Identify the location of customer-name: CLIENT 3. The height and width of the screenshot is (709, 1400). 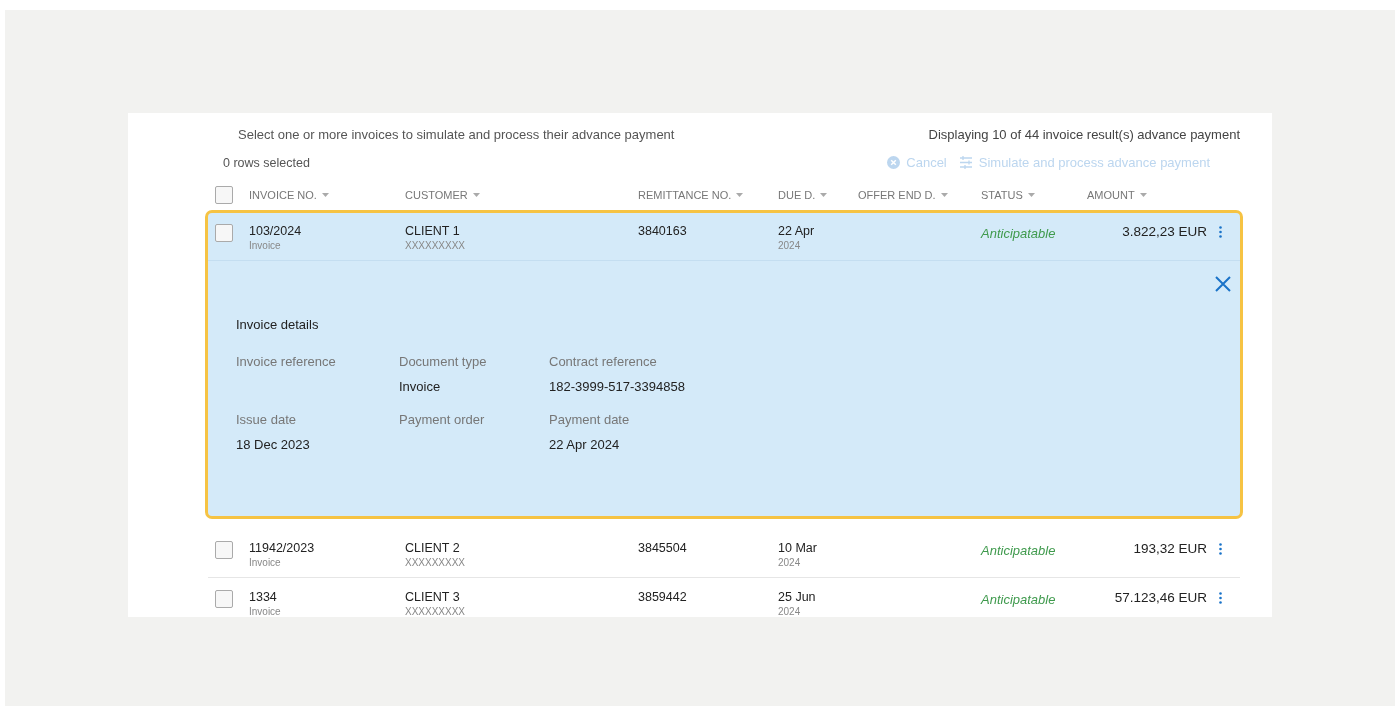
(433, 597).